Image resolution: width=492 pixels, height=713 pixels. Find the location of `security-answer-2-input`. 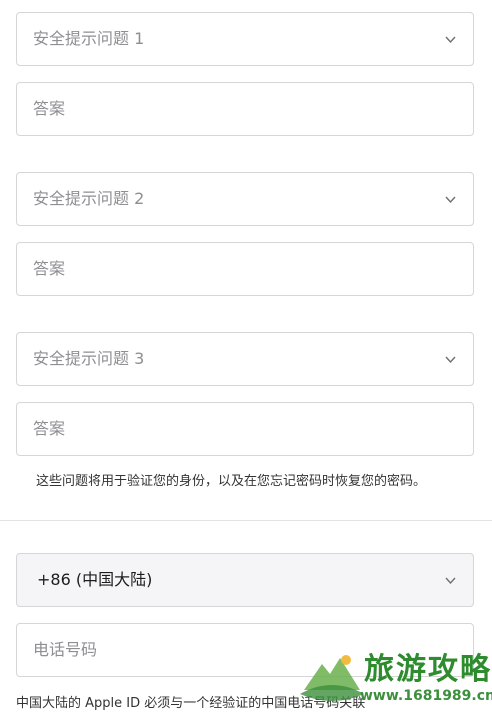

security-answer-2-input is located at coordinates (243, 269).